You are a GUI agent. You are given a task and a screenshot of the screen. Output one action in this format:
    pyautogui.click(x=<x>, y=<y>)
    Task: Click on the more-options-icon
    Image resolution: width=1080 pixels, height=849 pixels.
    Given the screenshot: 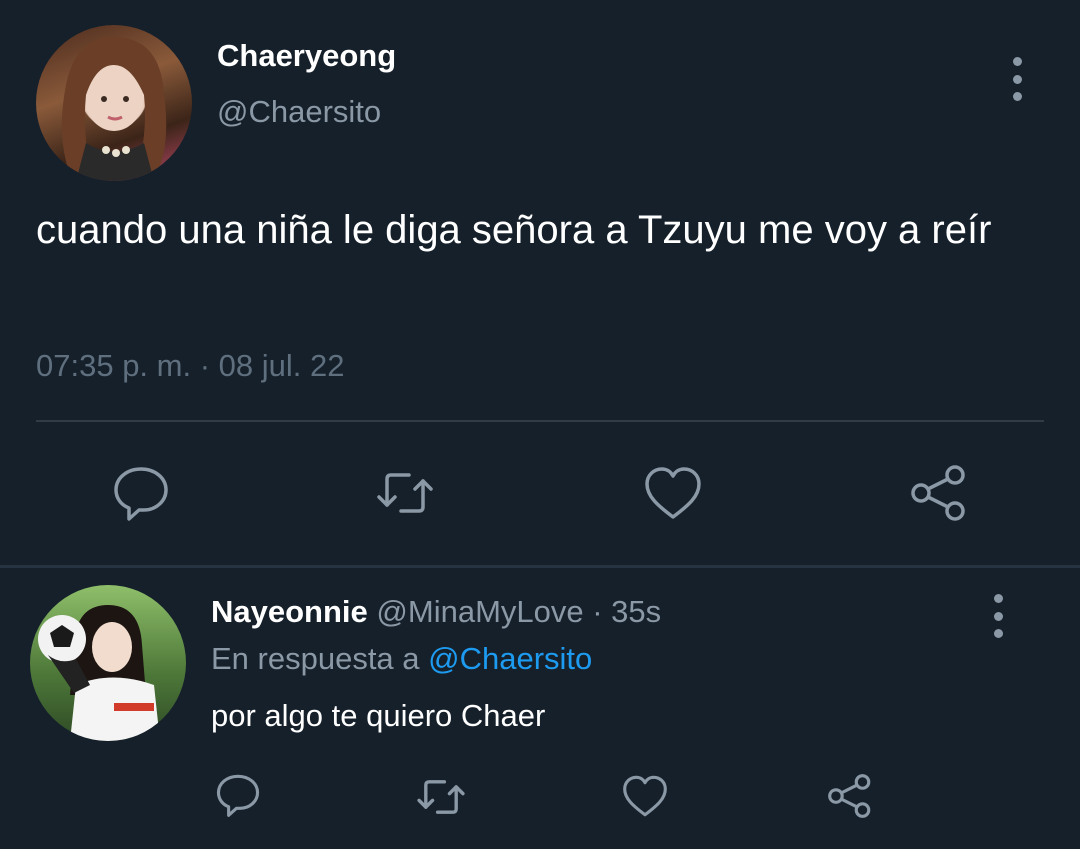 What is the action you would take?
    pyautogui.click(x=1017, y=79)
    